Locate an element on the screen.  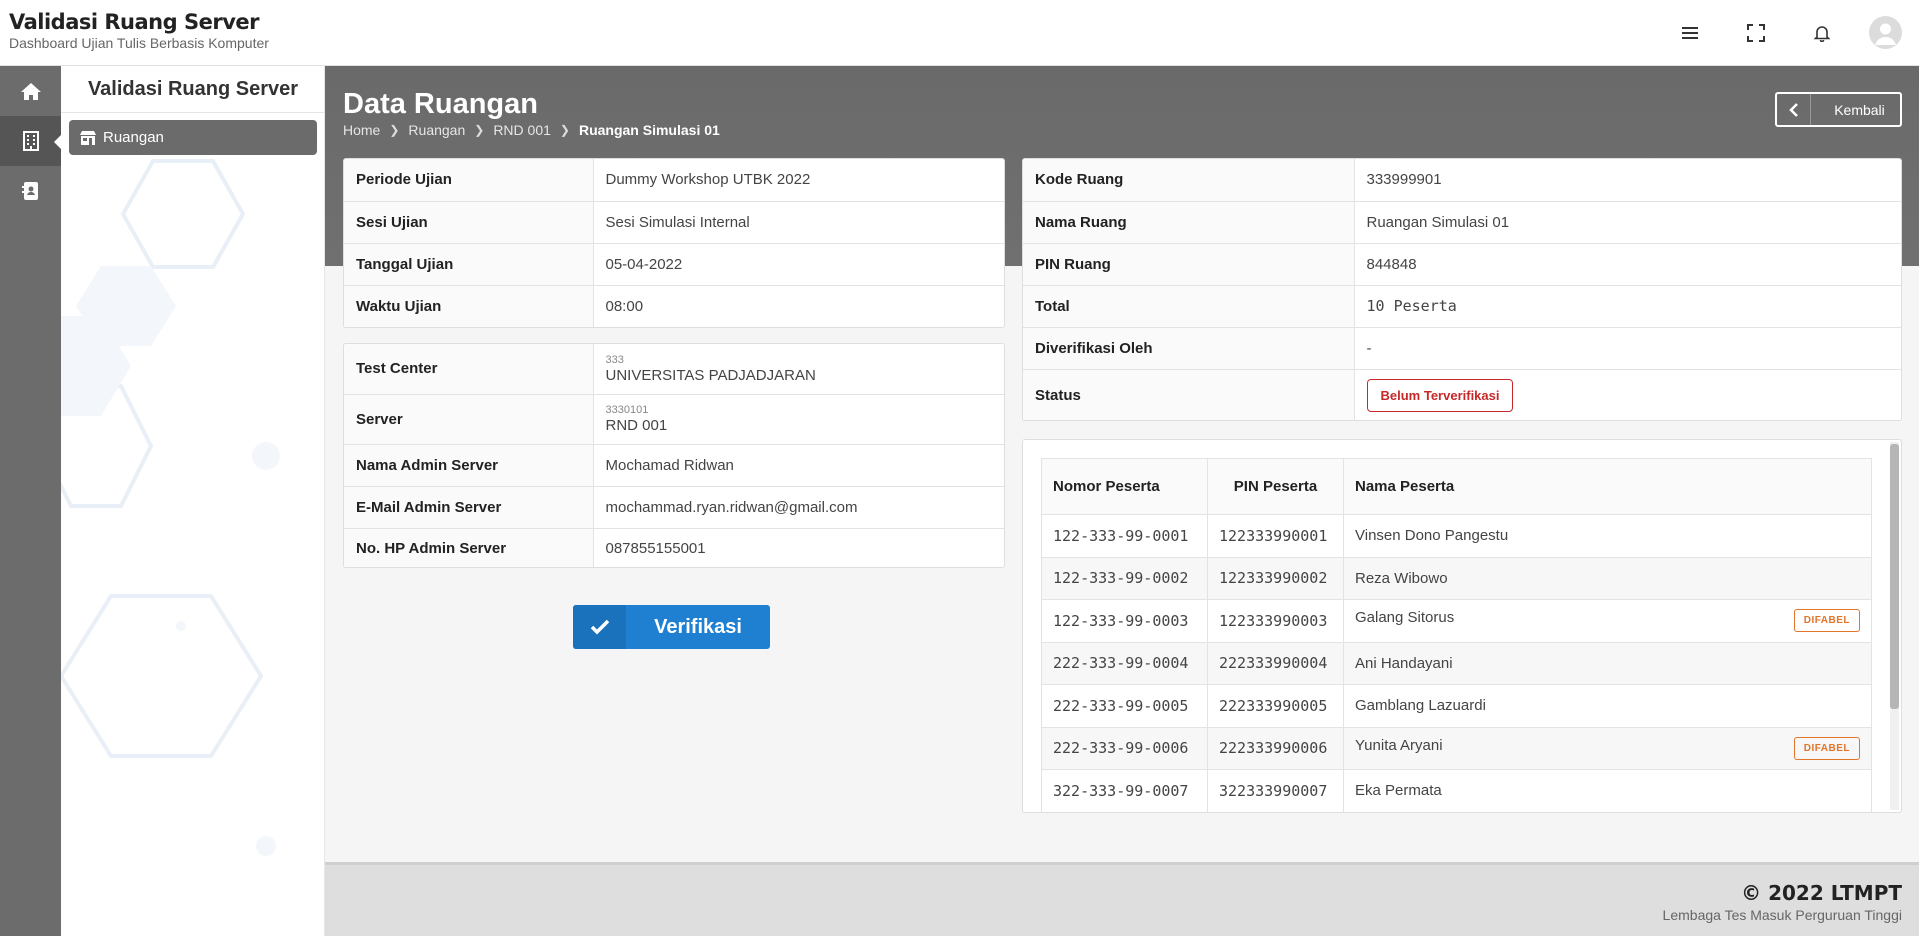
column-header-pin: PIN Peserta is located at coordinates (1275, 486).